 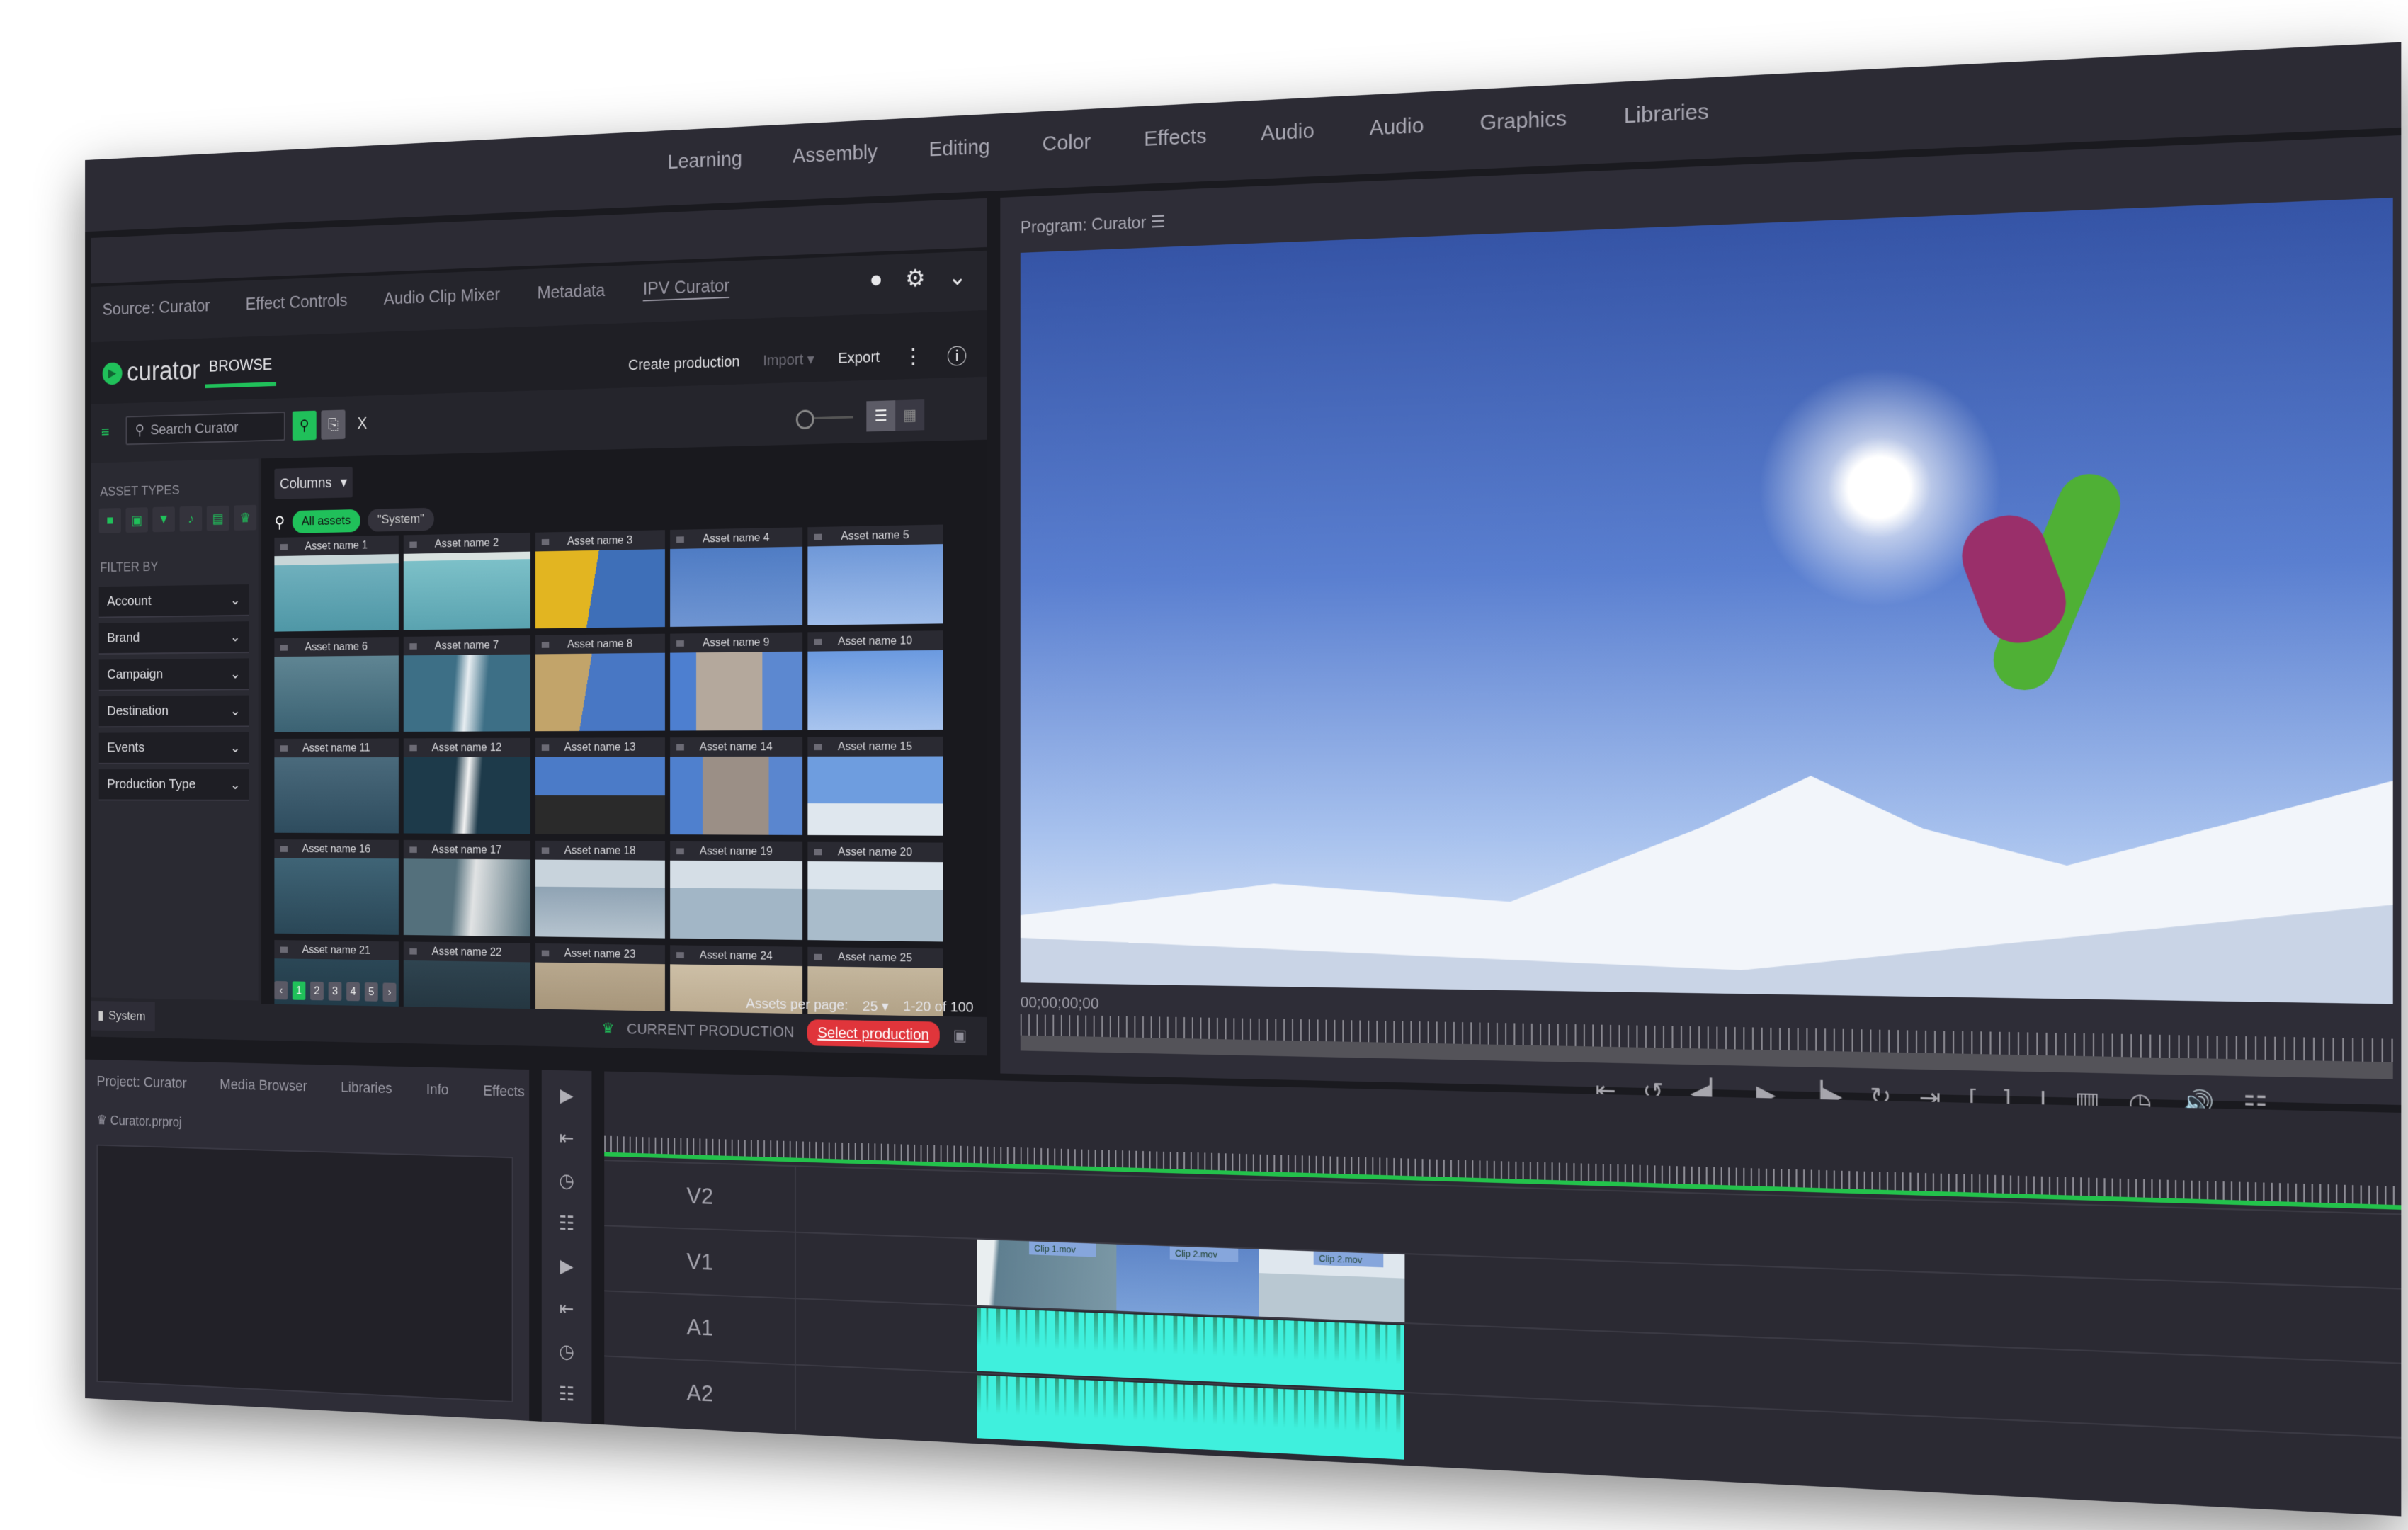 I want to click on filter-dropdown: Events ⌄, so click(x=173, y=748).